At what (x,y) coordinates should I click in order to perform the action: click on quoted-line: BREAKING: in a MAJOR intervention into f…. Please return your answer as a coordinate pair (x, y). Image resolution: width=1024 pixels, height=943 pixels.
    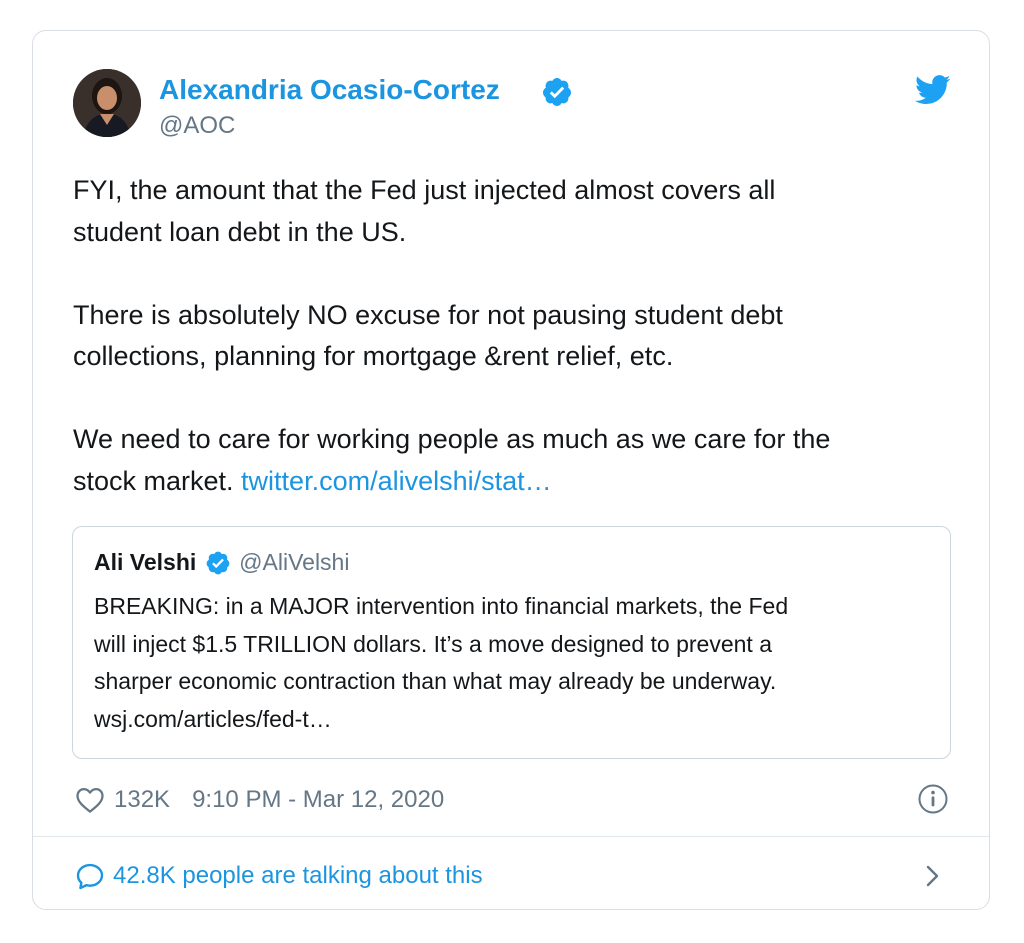
    Looking at the image, I should click on (441, 606).